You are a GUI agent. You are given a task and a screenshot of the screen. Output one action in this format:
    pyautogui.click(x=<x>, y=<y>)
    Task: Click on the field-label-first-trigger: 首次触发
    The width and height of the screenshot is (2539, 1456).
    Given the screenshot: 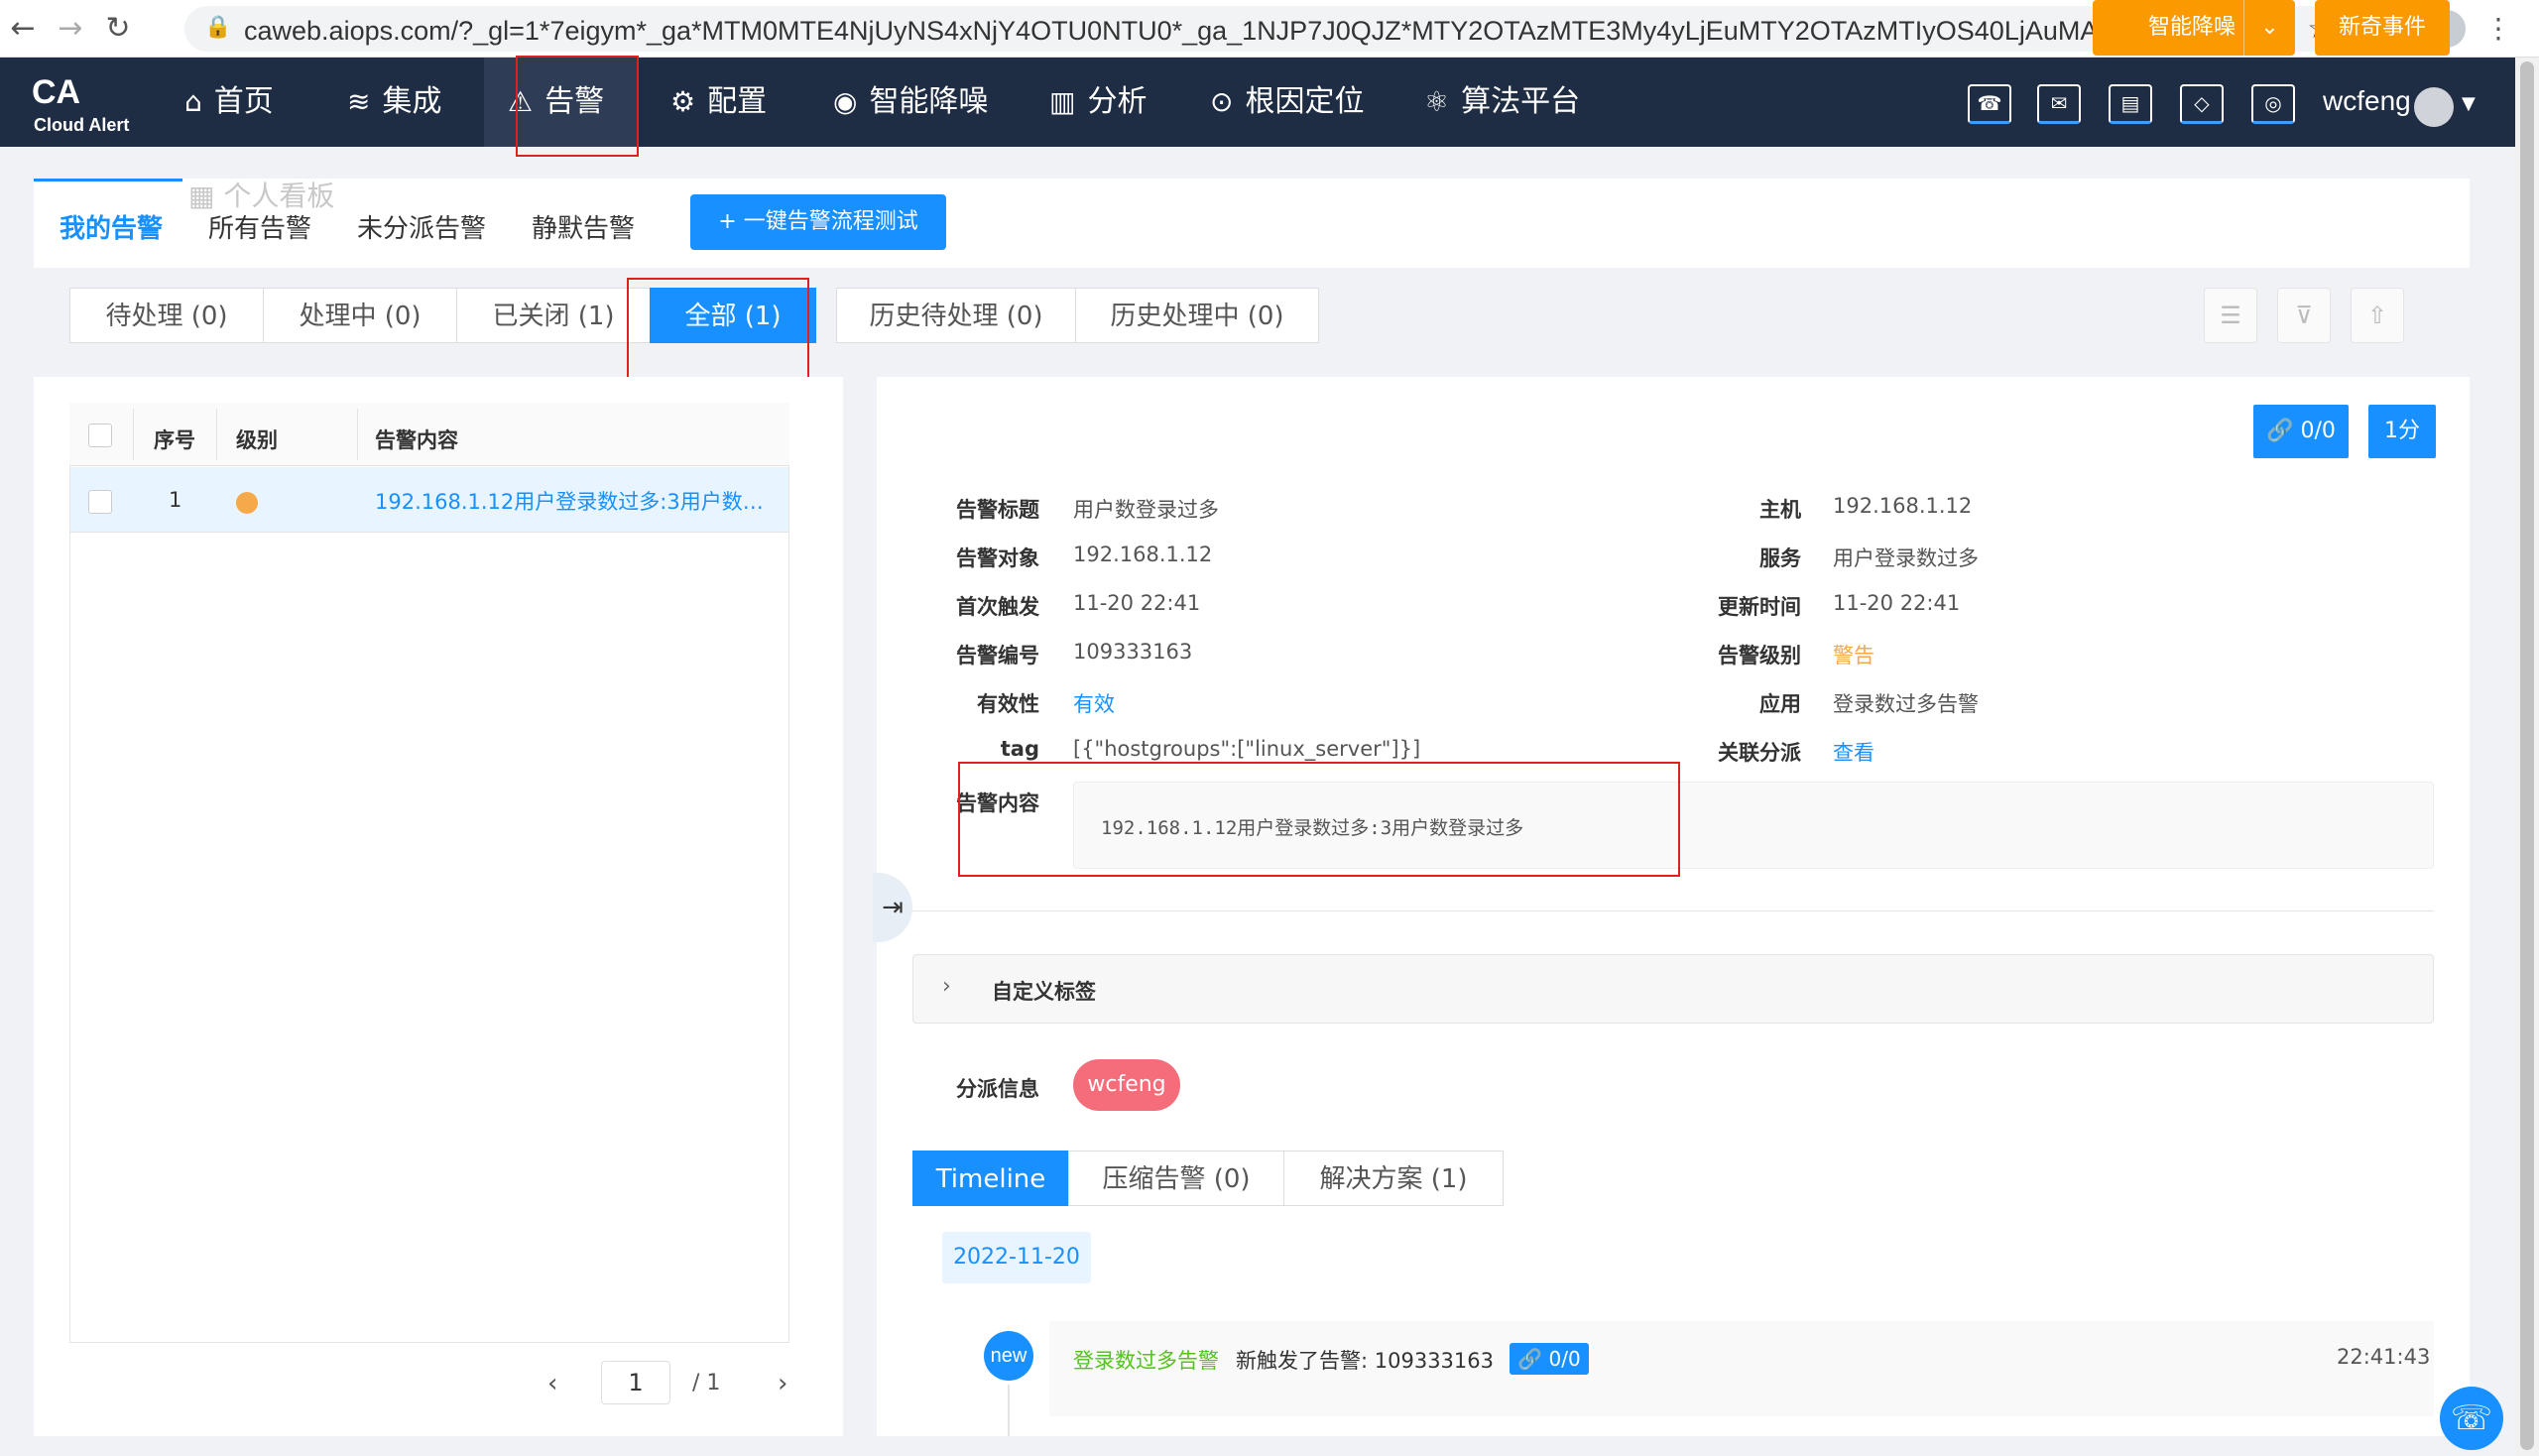 What is the action you would take?
    pyautogui.click(x=998, y=607)
    